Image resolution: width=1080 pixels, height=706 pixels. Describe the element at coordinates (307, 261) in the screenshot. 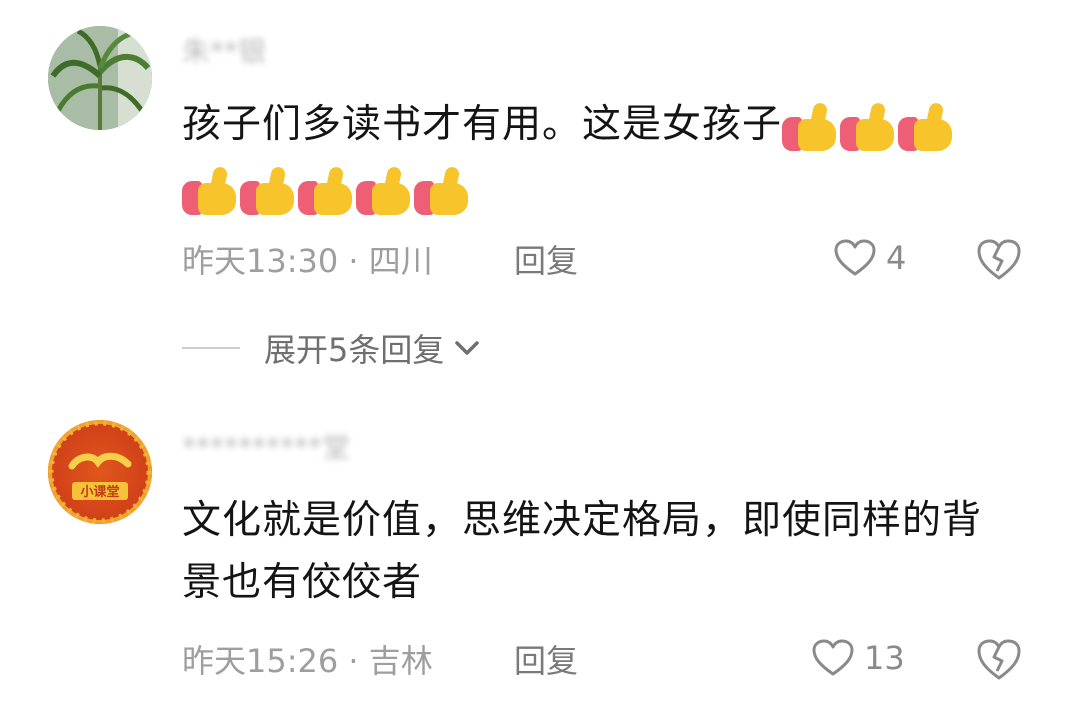

I see `comment-meta: 昨天13:30 · 四川` at that location.